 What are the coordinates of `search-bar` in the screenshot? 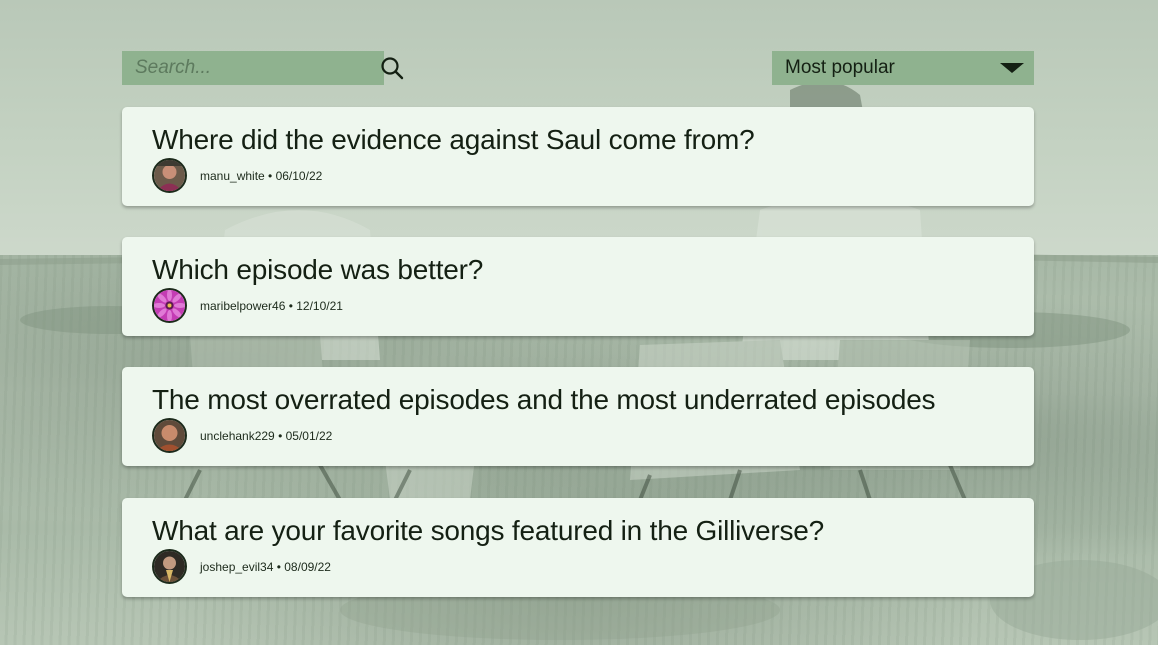 It's located at (263, 68).